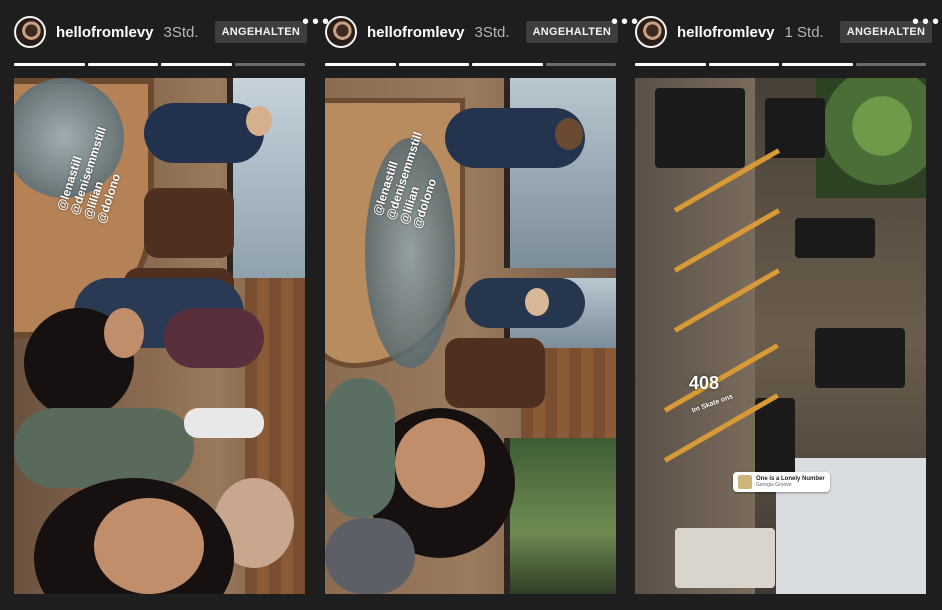 The width and height of the screenshot is (942, 610). Describe the element at coordinates (774, 485) in the screenshot. I see `music-artist: Georgia Groove` at that location.